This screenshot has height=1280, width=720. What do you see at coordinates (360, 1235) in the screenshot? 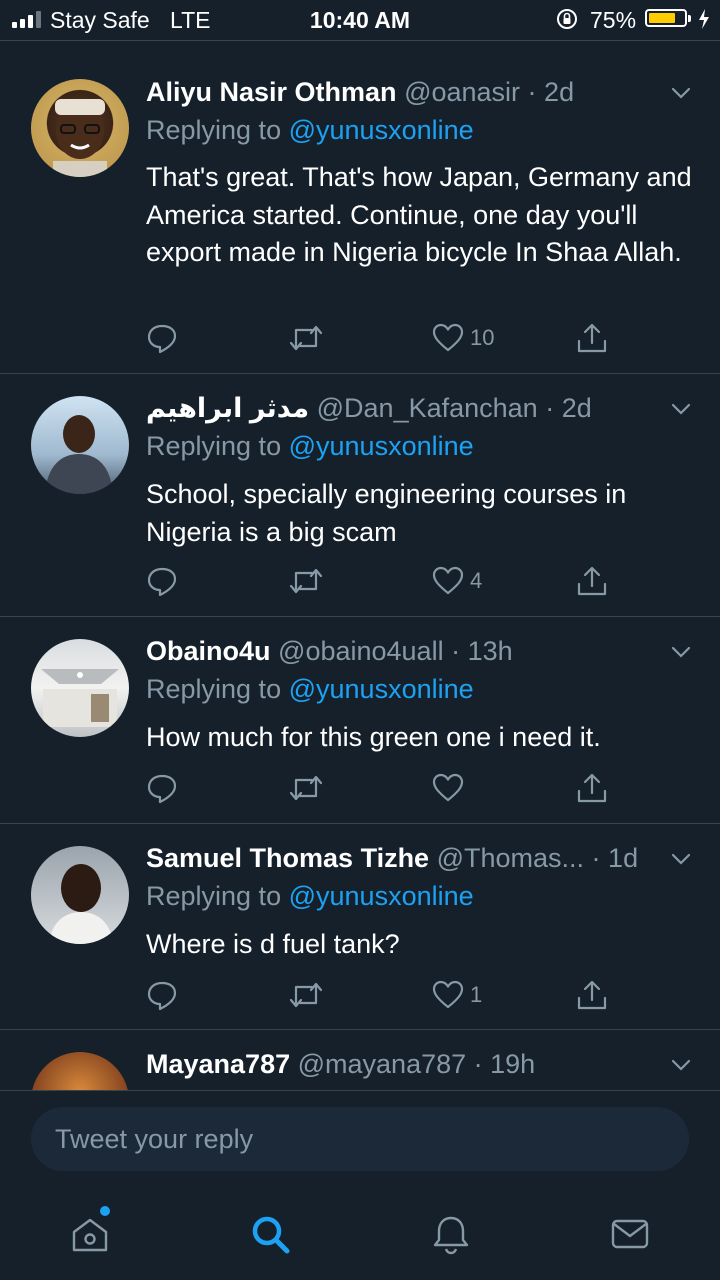
I see `bottom-tab-bar` at bounding box center [360, 1235].